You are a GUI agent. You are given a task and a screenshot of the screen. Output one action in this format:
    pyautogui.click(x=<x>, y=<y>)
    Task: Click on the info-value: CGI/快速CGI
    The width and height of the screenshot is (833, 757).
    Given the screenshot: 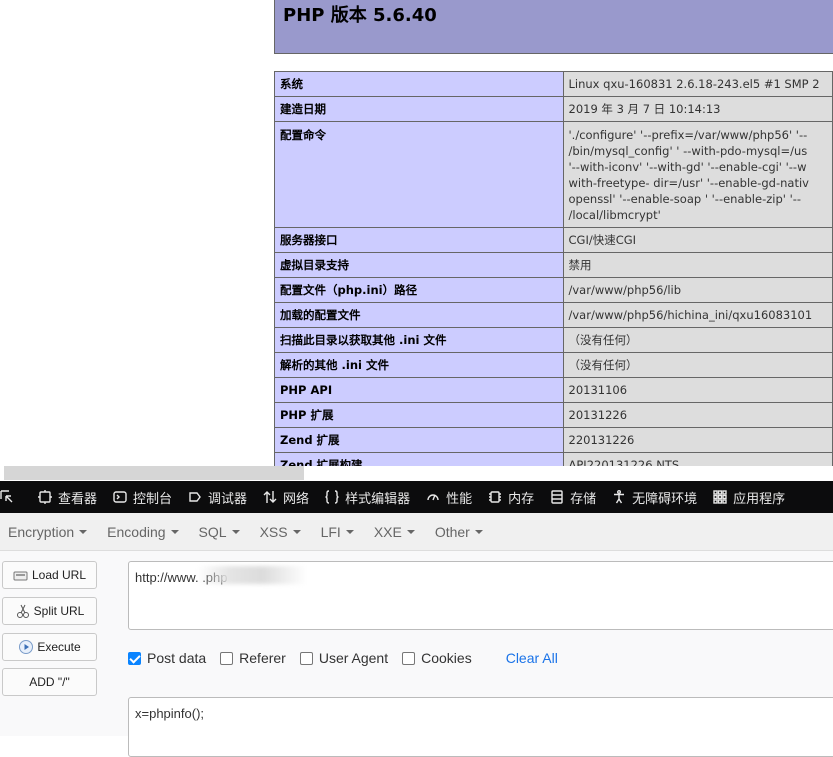 What is the action you would take?
    pyautogui.click(x=697, y=240)
    